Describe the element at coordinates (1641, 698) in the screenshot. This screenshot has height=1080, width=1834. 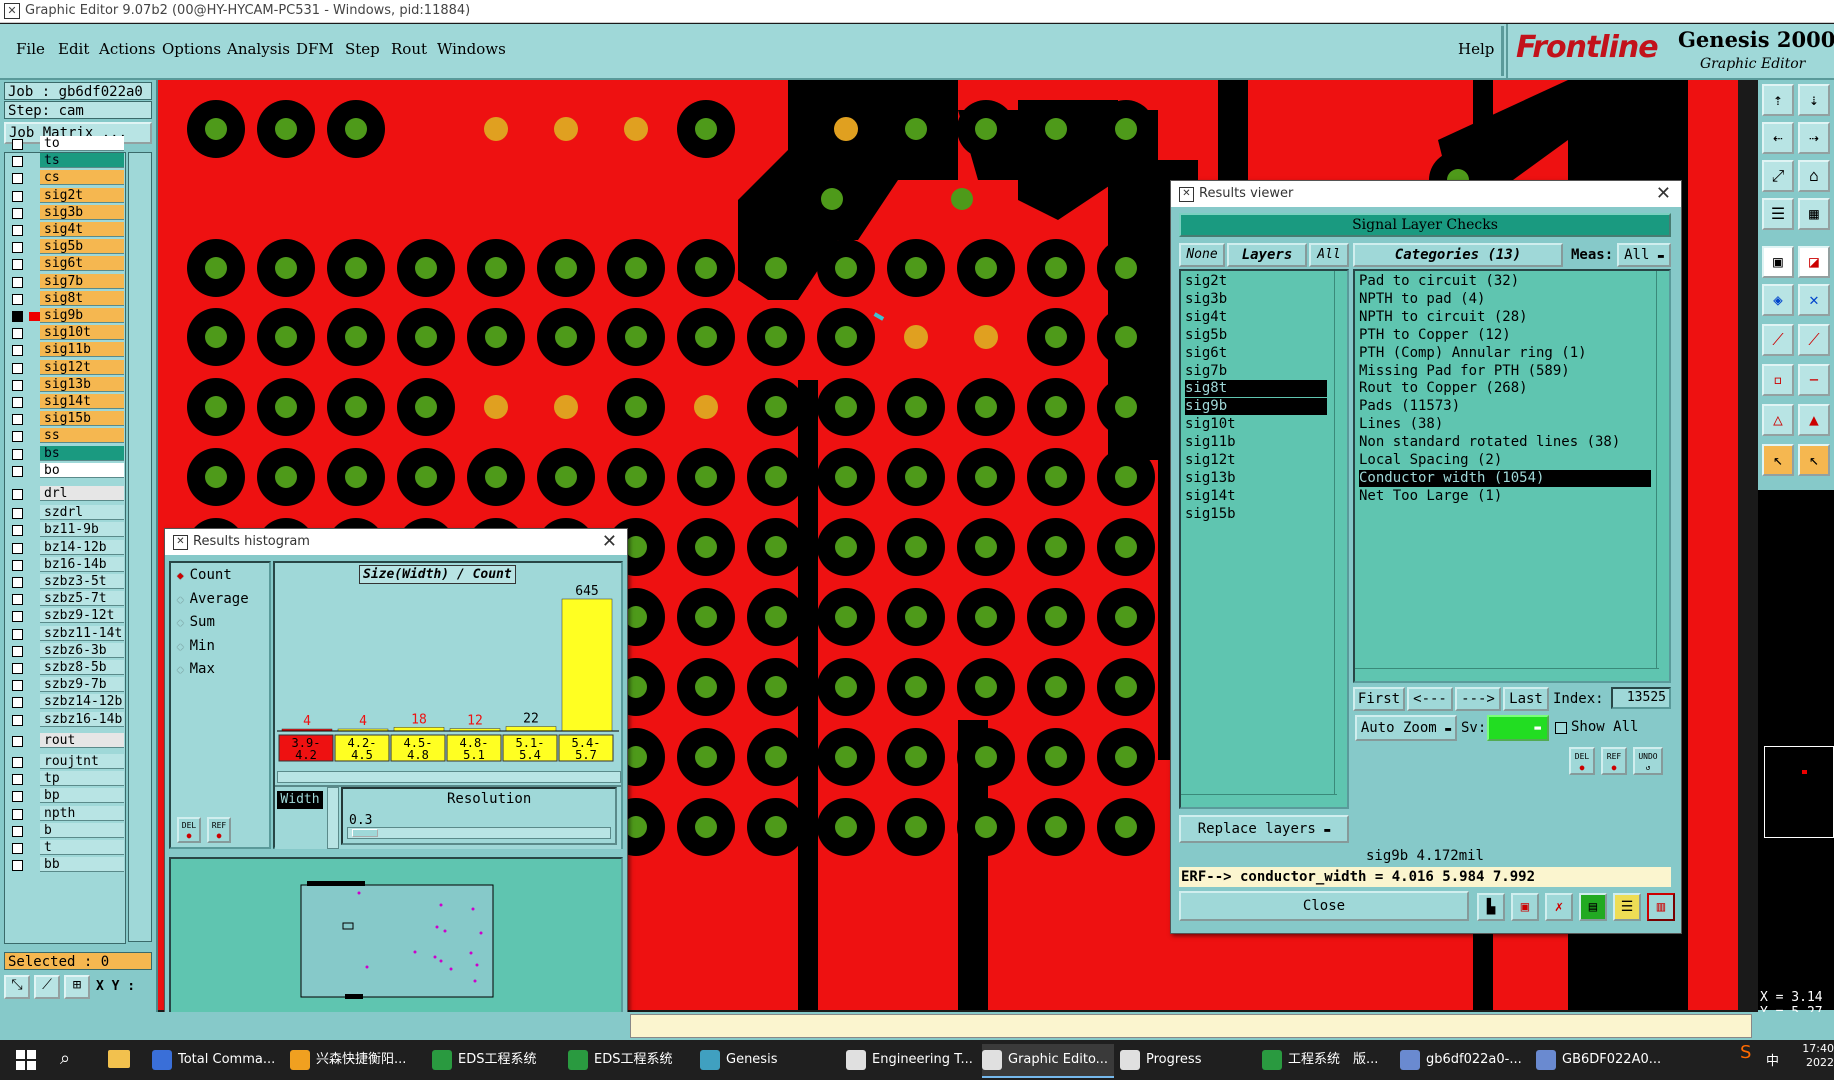
I see `index-input: 13525` at that location.